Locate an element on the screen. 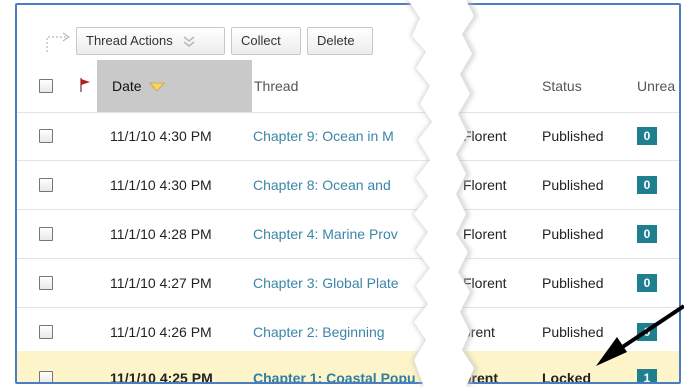  column-header-date: Date is located at coordinates (139, 86).